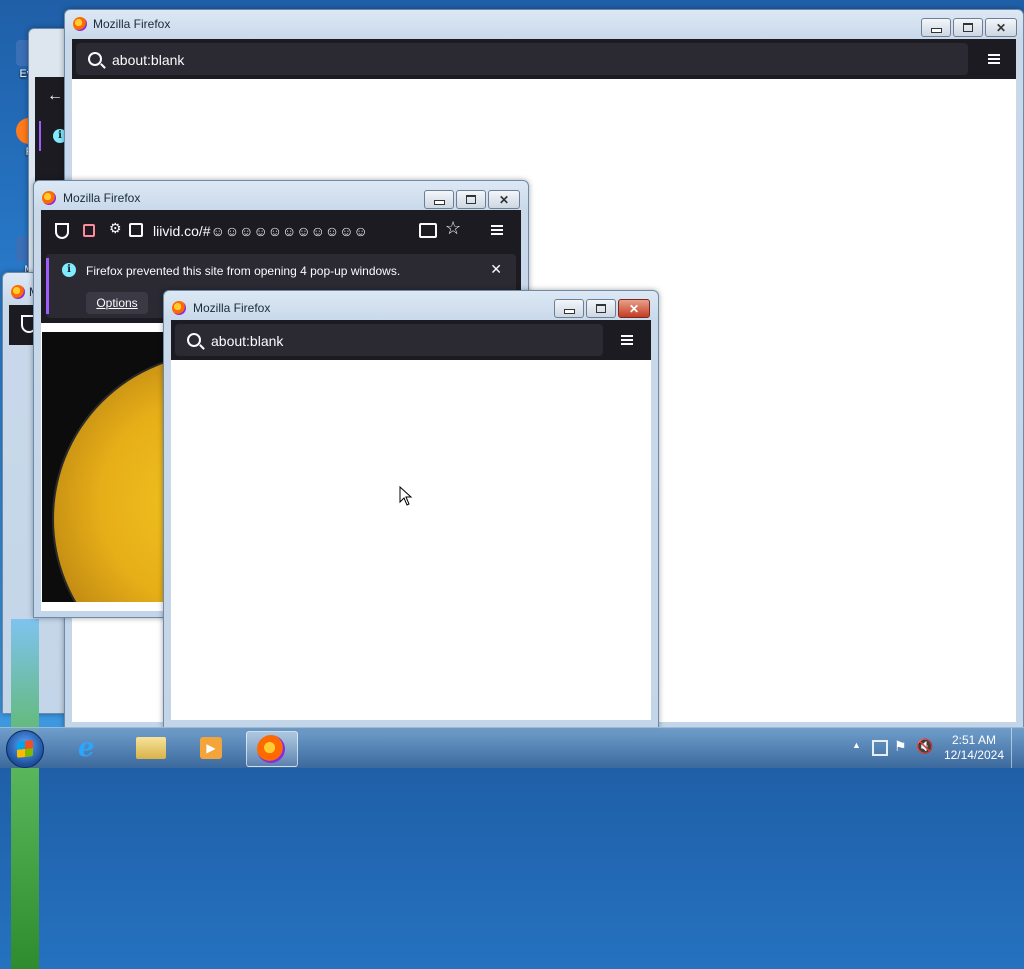 This screenshot has width=1024, height=969. What do you see at coordinates (25, 794) in the screenshot?
I see `page-image` at bounding box center [25, 794].